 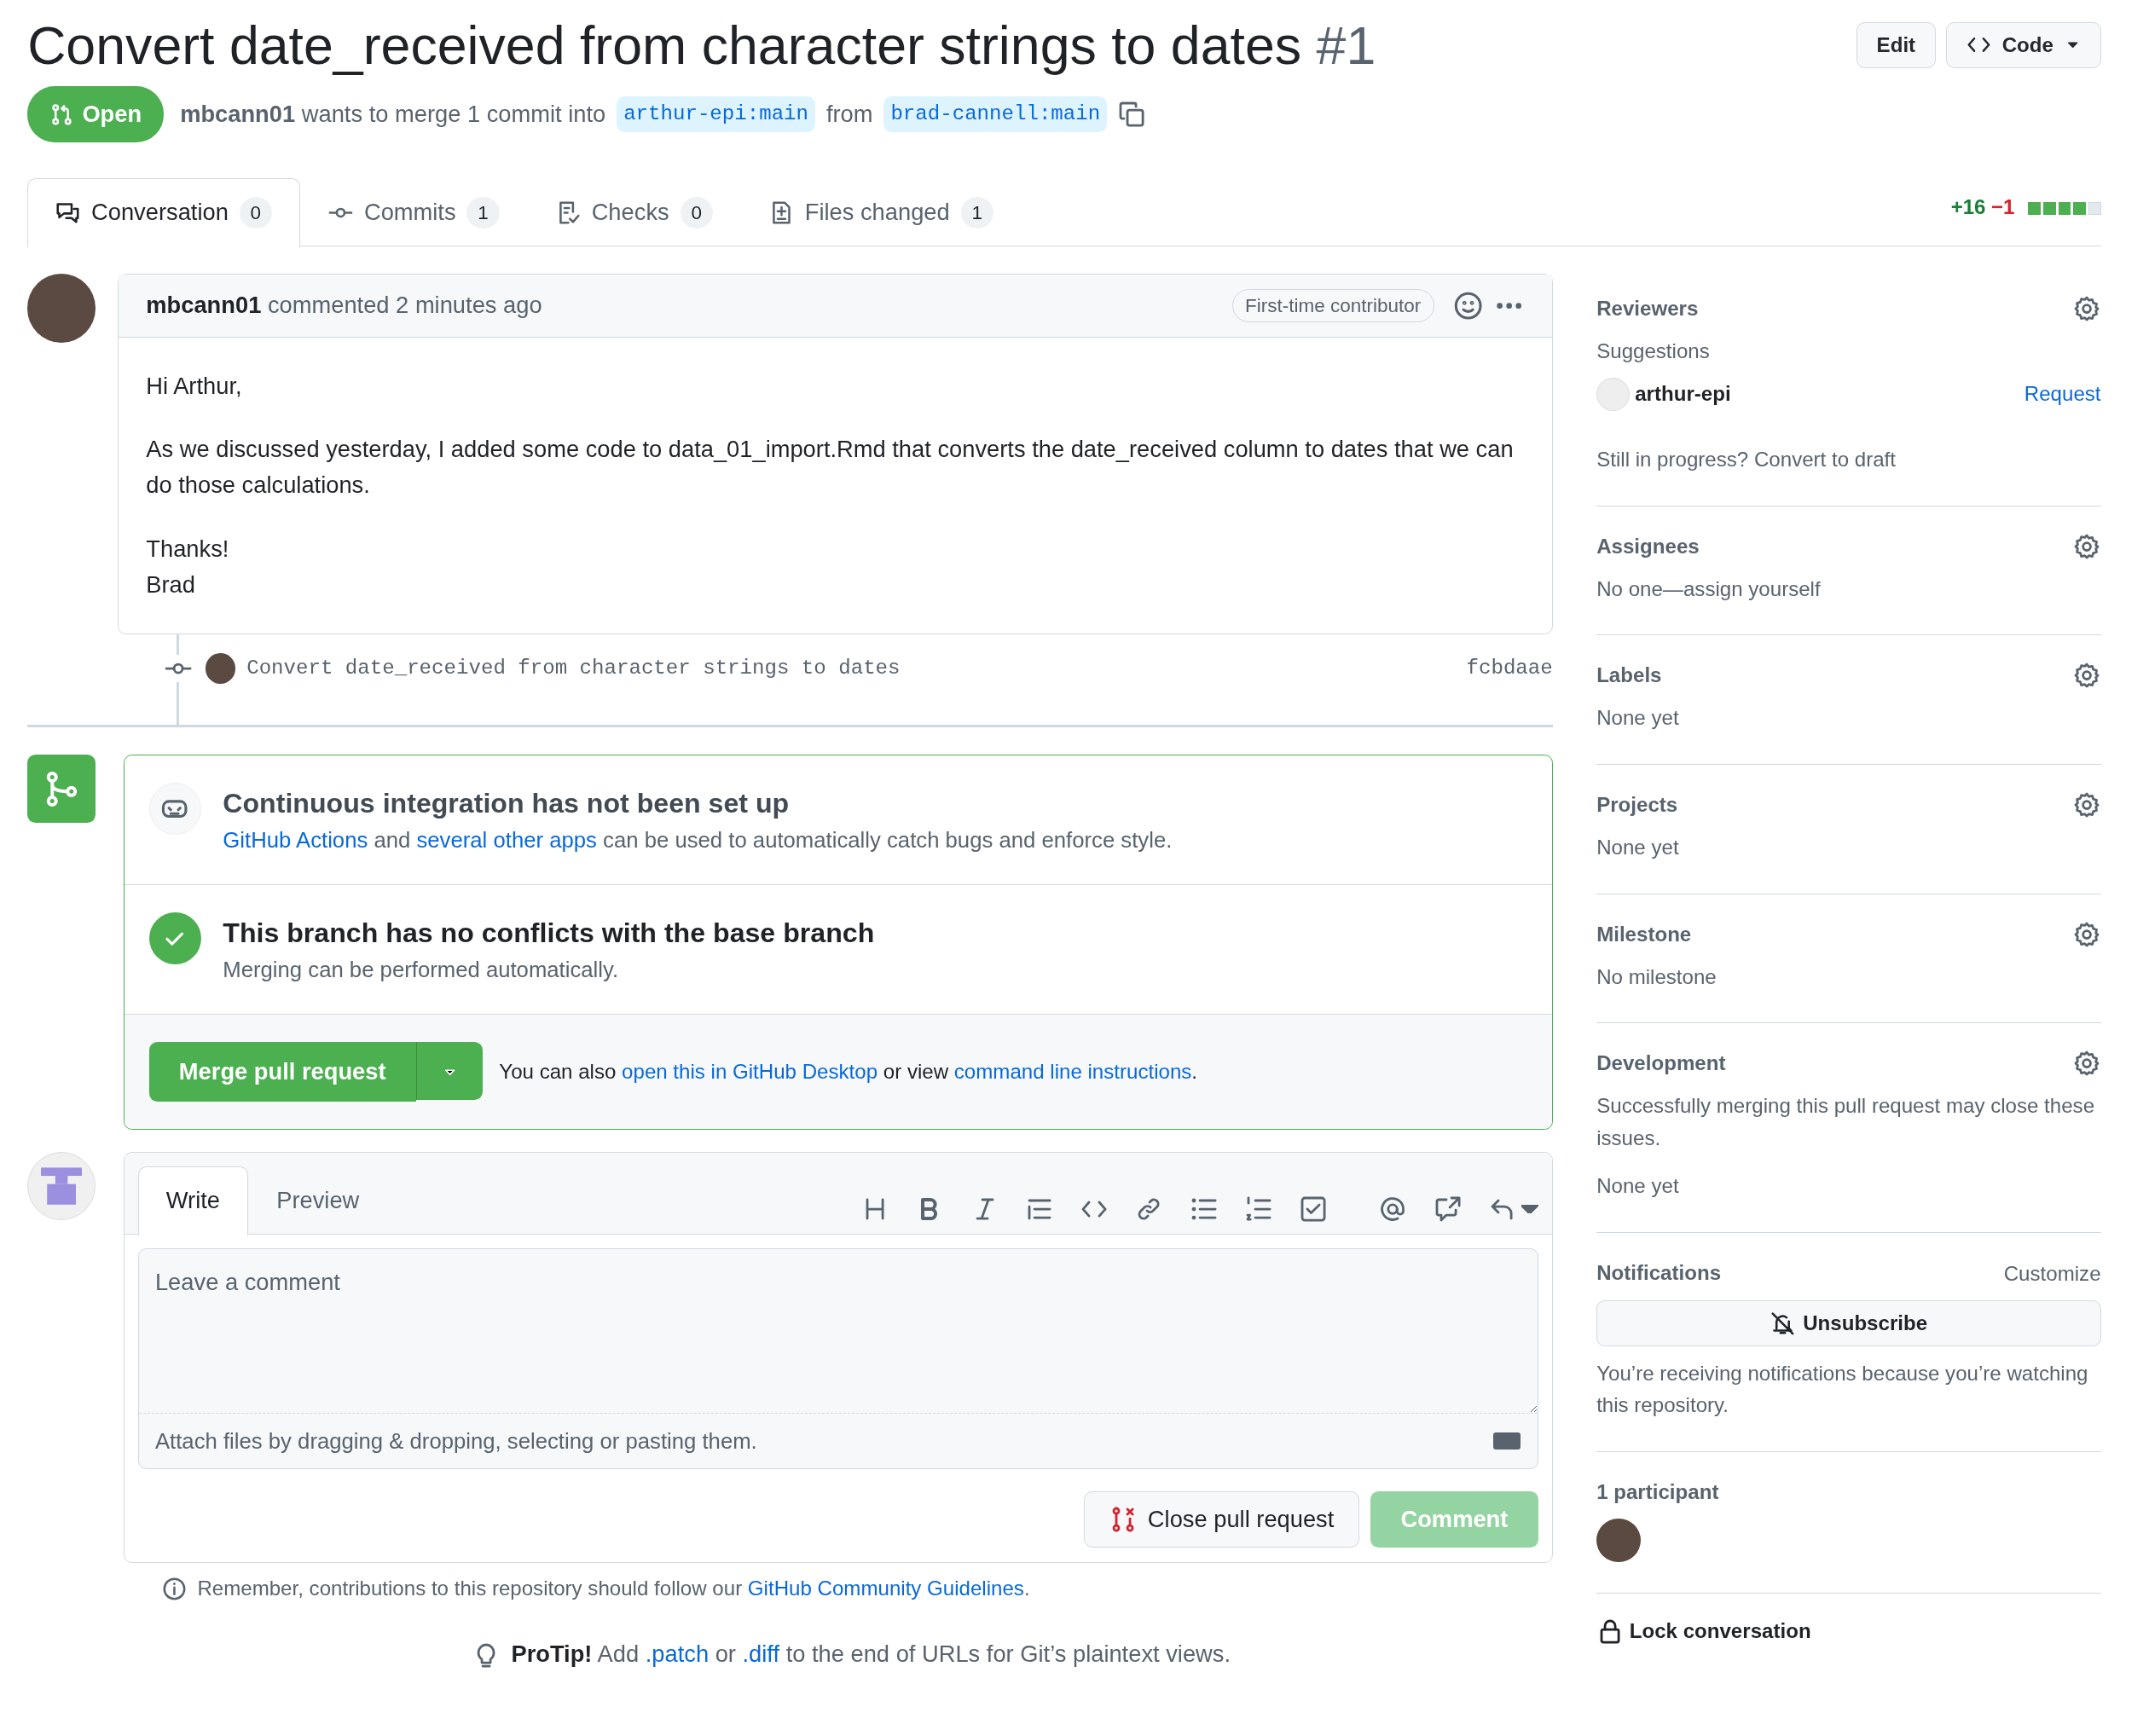 I want to click on state-badge: Open, so click(x=95, y=114).